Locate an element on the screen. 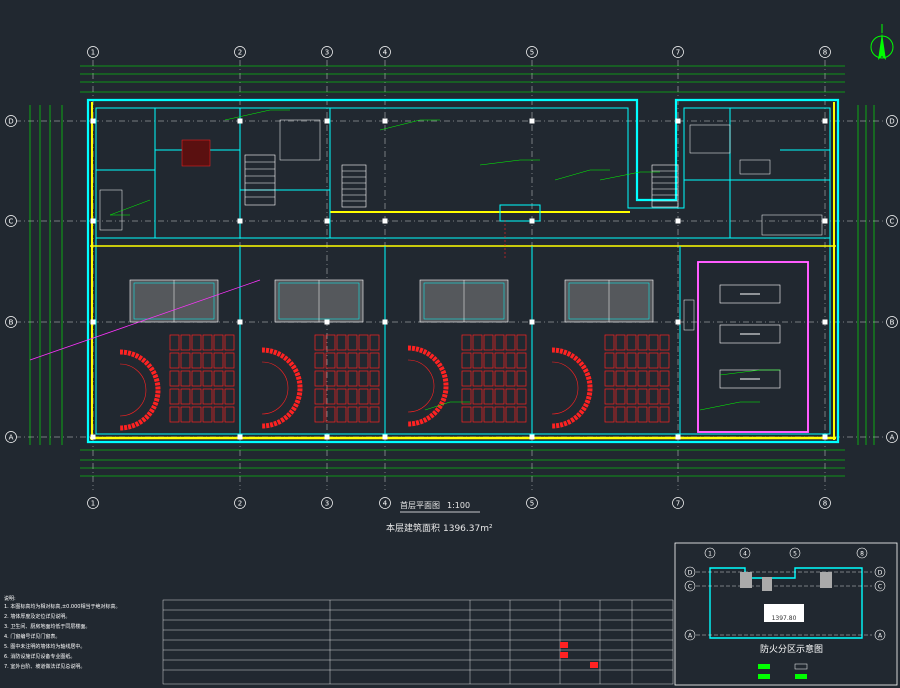  grid-bubble-right-C-label: C is located at coordinates (892, 222).